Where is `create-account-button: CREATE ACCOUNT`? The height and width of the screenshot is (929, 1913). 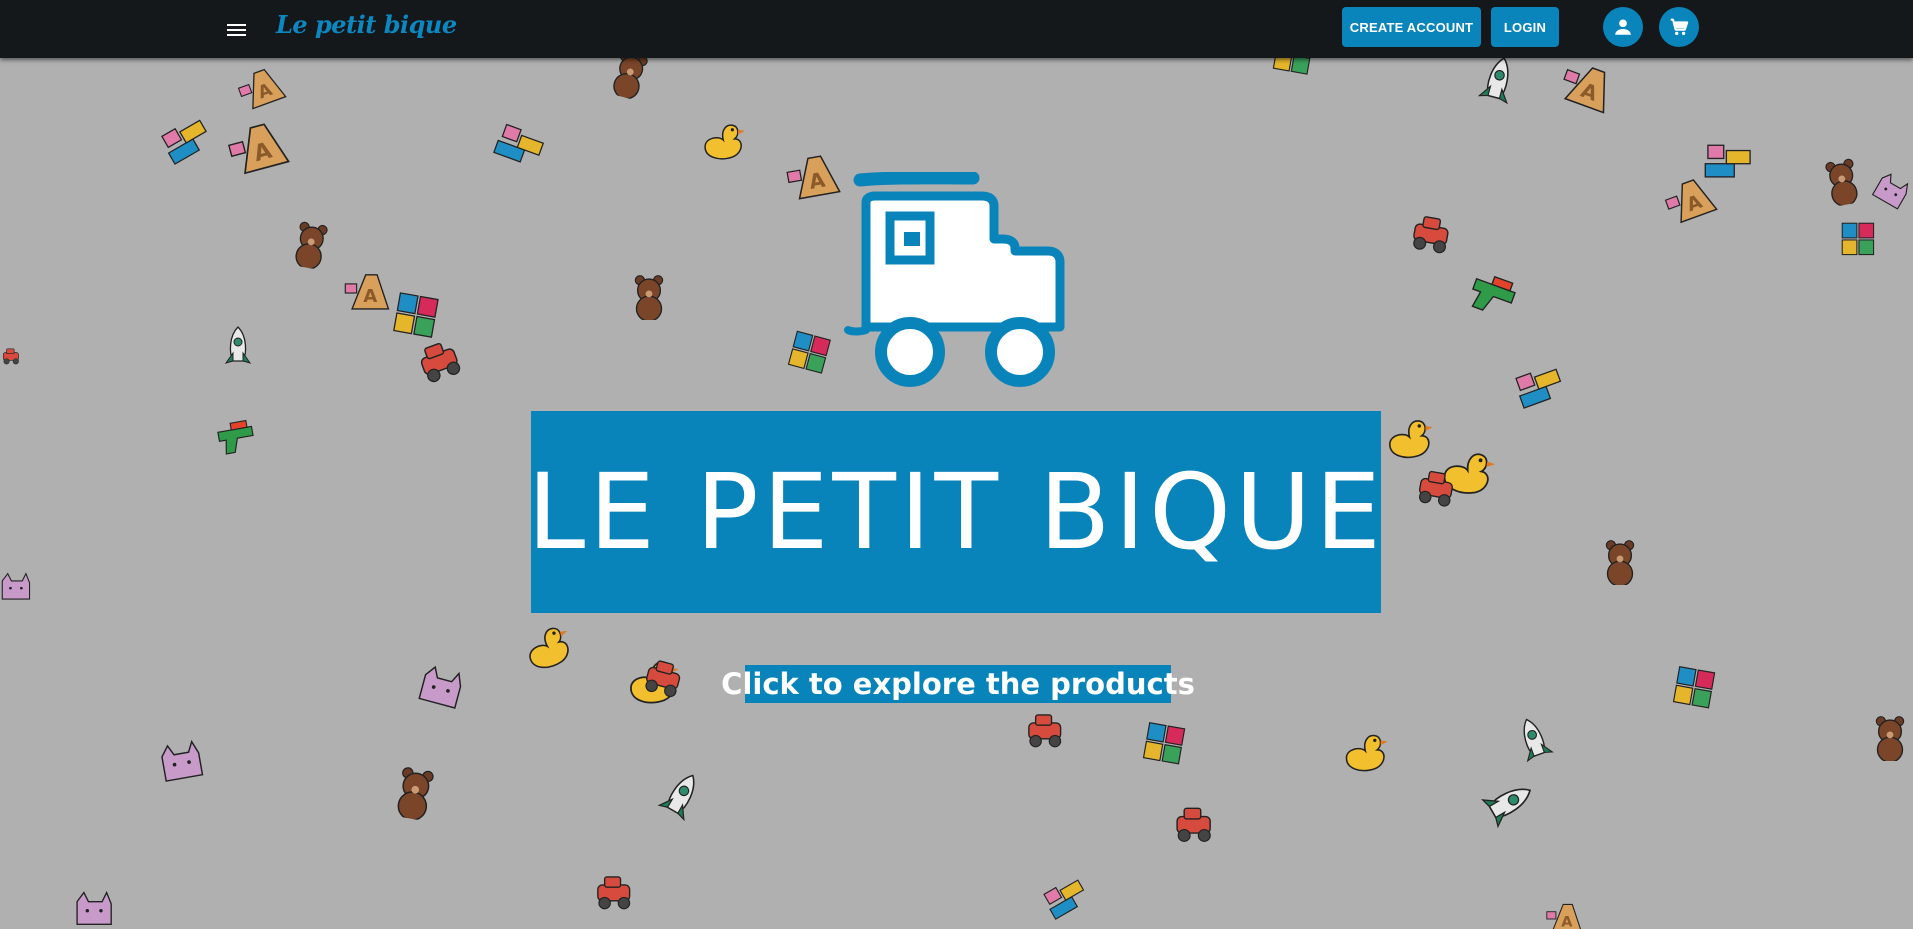 create-account-button: CREATE ACCOUNT is located at coordinates (1411, 27).